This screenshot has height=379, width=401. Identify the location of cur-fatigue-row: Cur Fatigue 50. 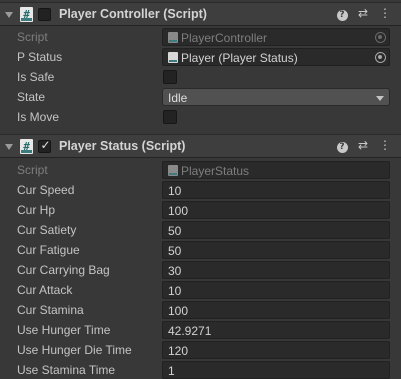
(200, 250).